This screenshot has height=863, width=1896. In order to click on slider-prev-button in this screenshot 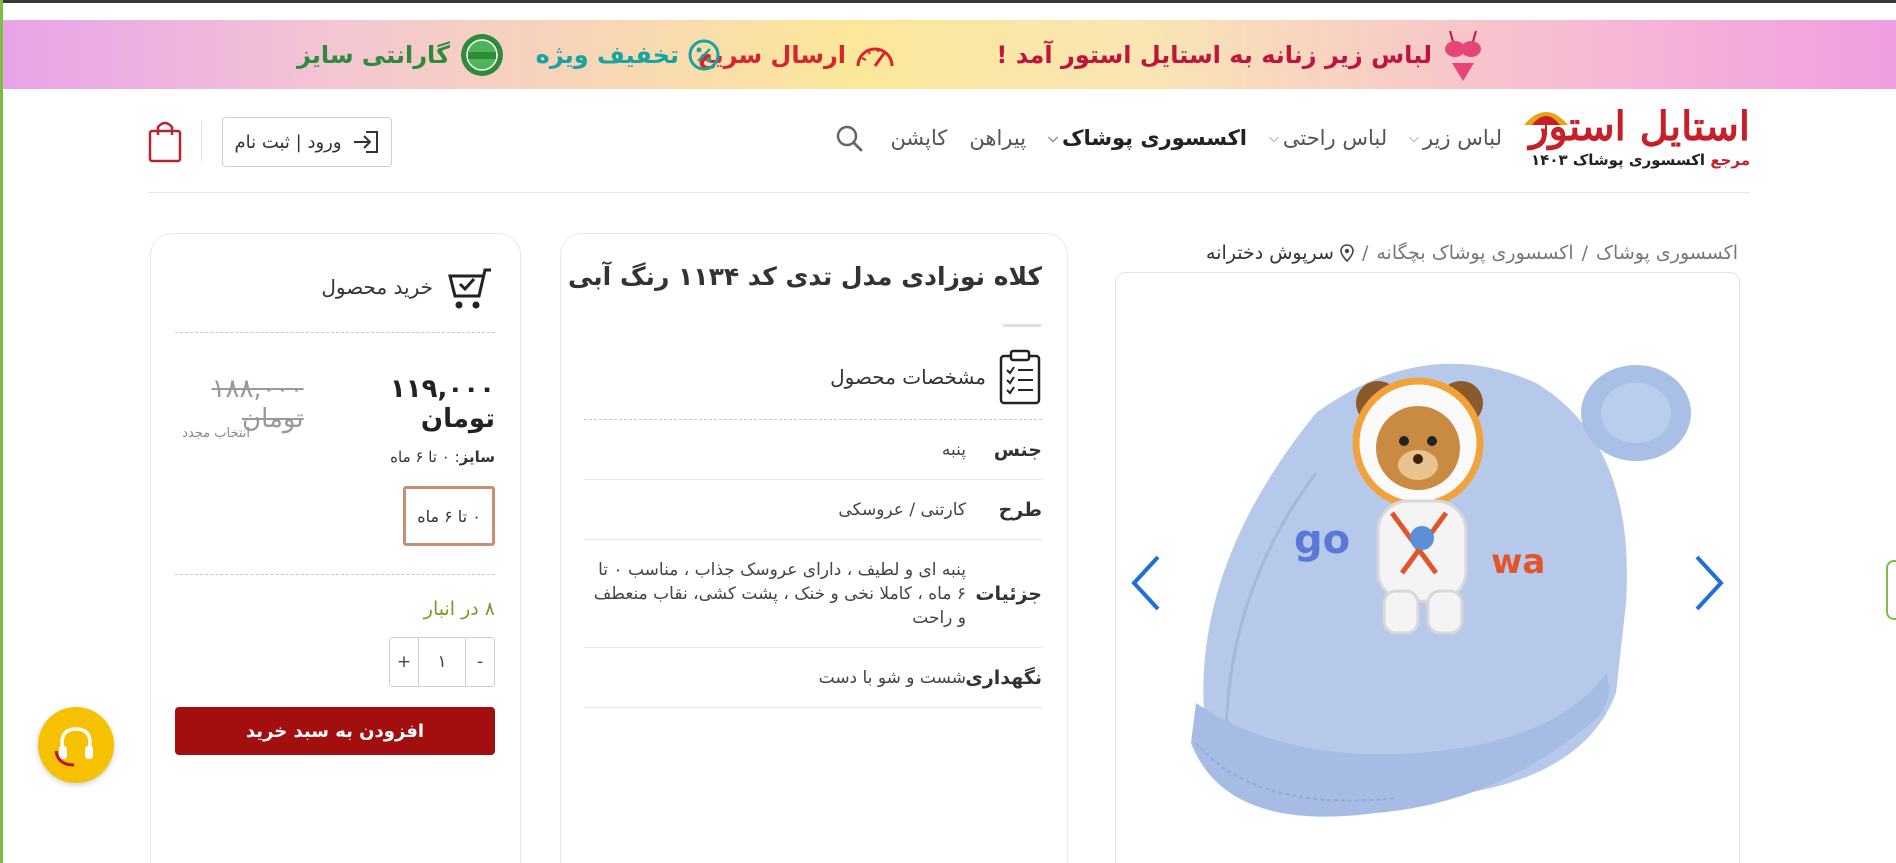, I will do `click(1146, 585)`.